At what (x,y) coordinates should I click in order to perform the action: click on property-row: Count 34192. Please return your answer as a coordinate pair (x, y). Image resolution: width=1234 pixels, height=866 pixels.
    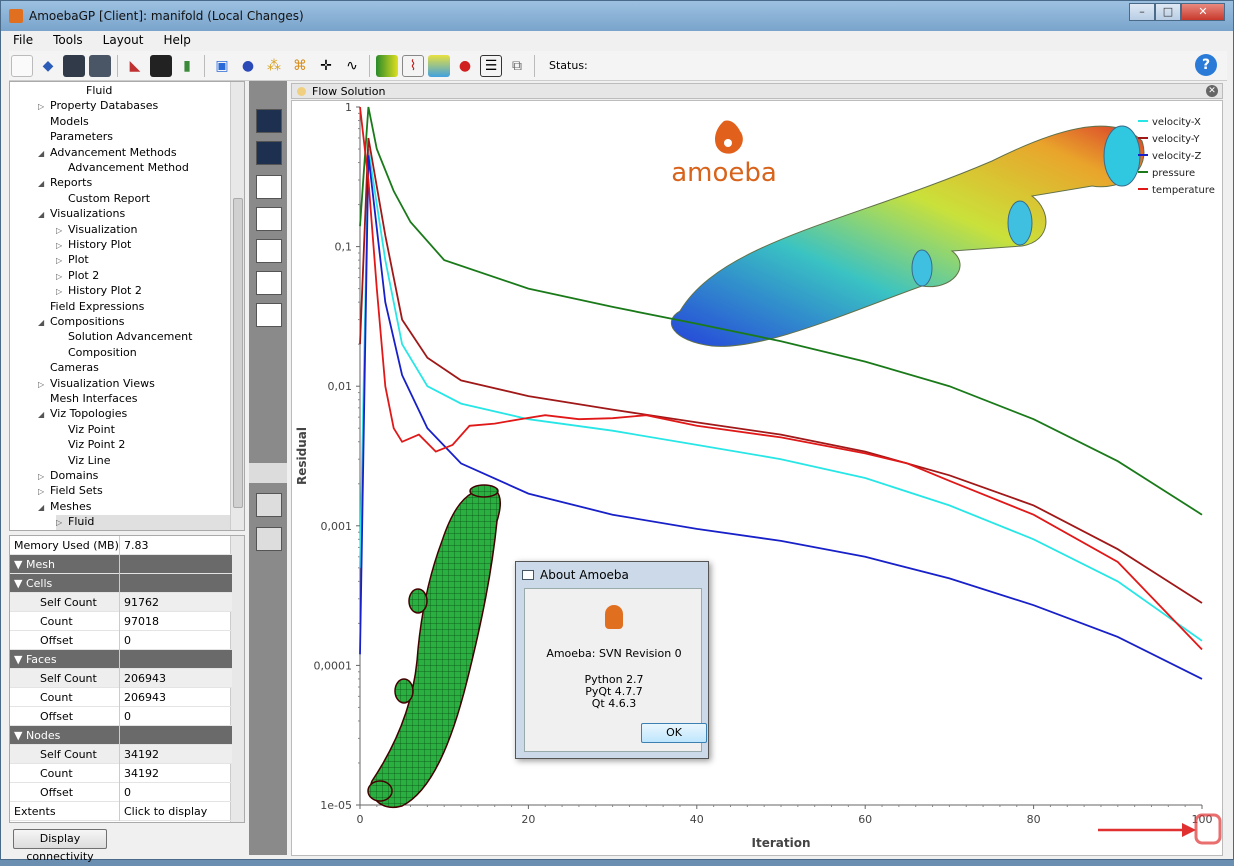
    Looking at the image, I should click on (121, 773).